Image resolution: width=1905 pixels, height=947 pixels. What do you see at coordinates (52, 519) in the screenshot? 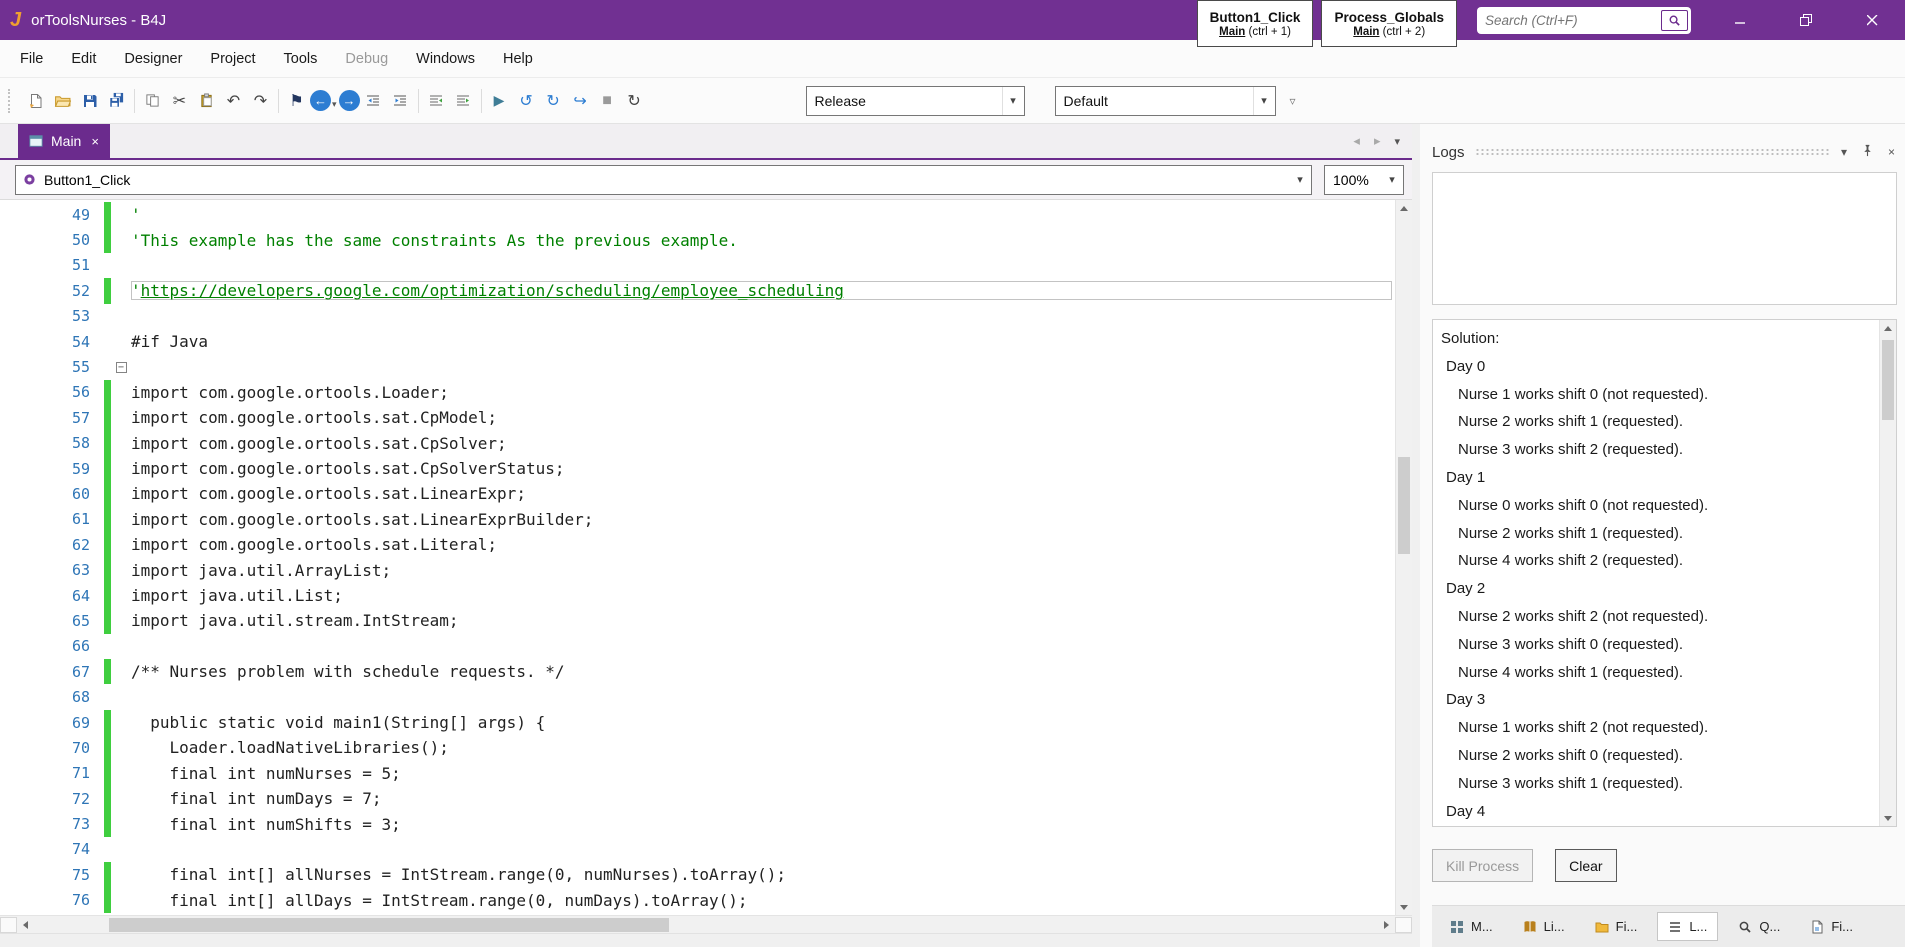
I see `line-number: 61` at bounding box center [52, 519].